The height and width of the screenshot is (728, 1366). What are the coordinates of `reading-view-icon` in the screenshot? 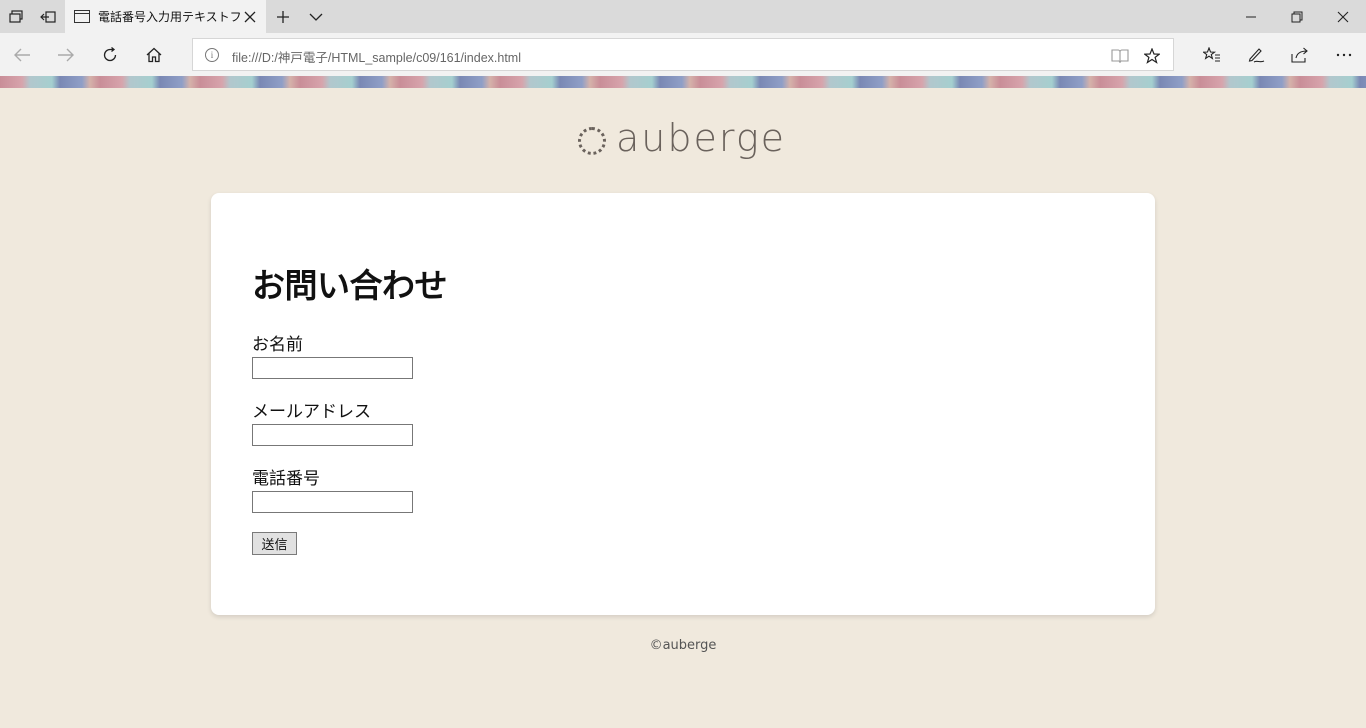 It's located at (1120, 56).